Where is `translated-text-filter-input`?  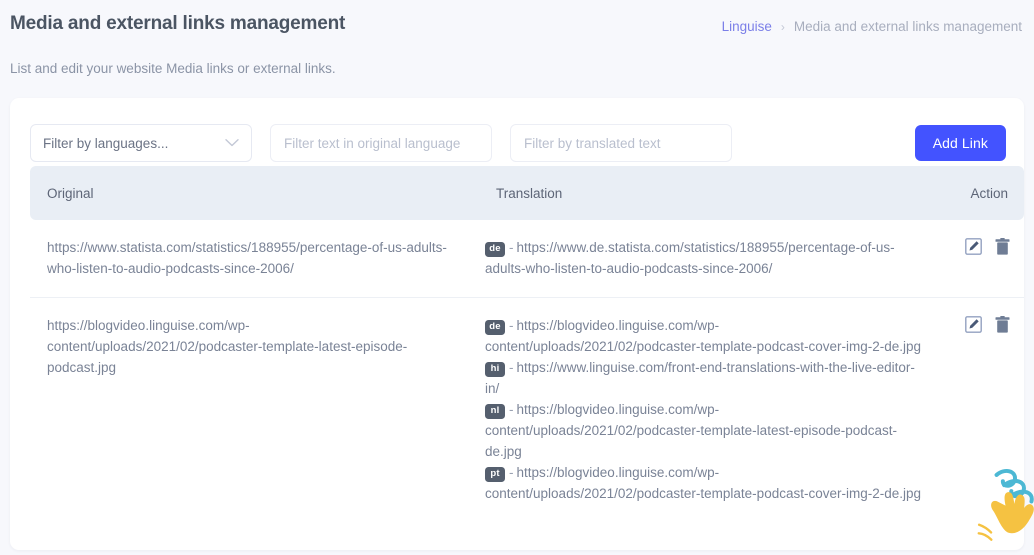 translated-text-filter-input is located at coordinates (621, 143).